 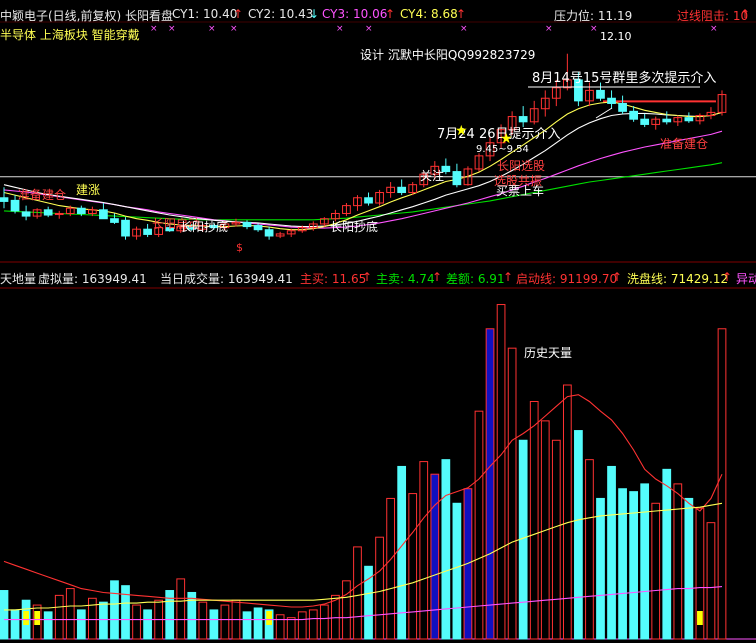 What do you see at coordinates (461, 131) in the screenshot?
I see `star-marker: ★` at bounding box center [461, 131].